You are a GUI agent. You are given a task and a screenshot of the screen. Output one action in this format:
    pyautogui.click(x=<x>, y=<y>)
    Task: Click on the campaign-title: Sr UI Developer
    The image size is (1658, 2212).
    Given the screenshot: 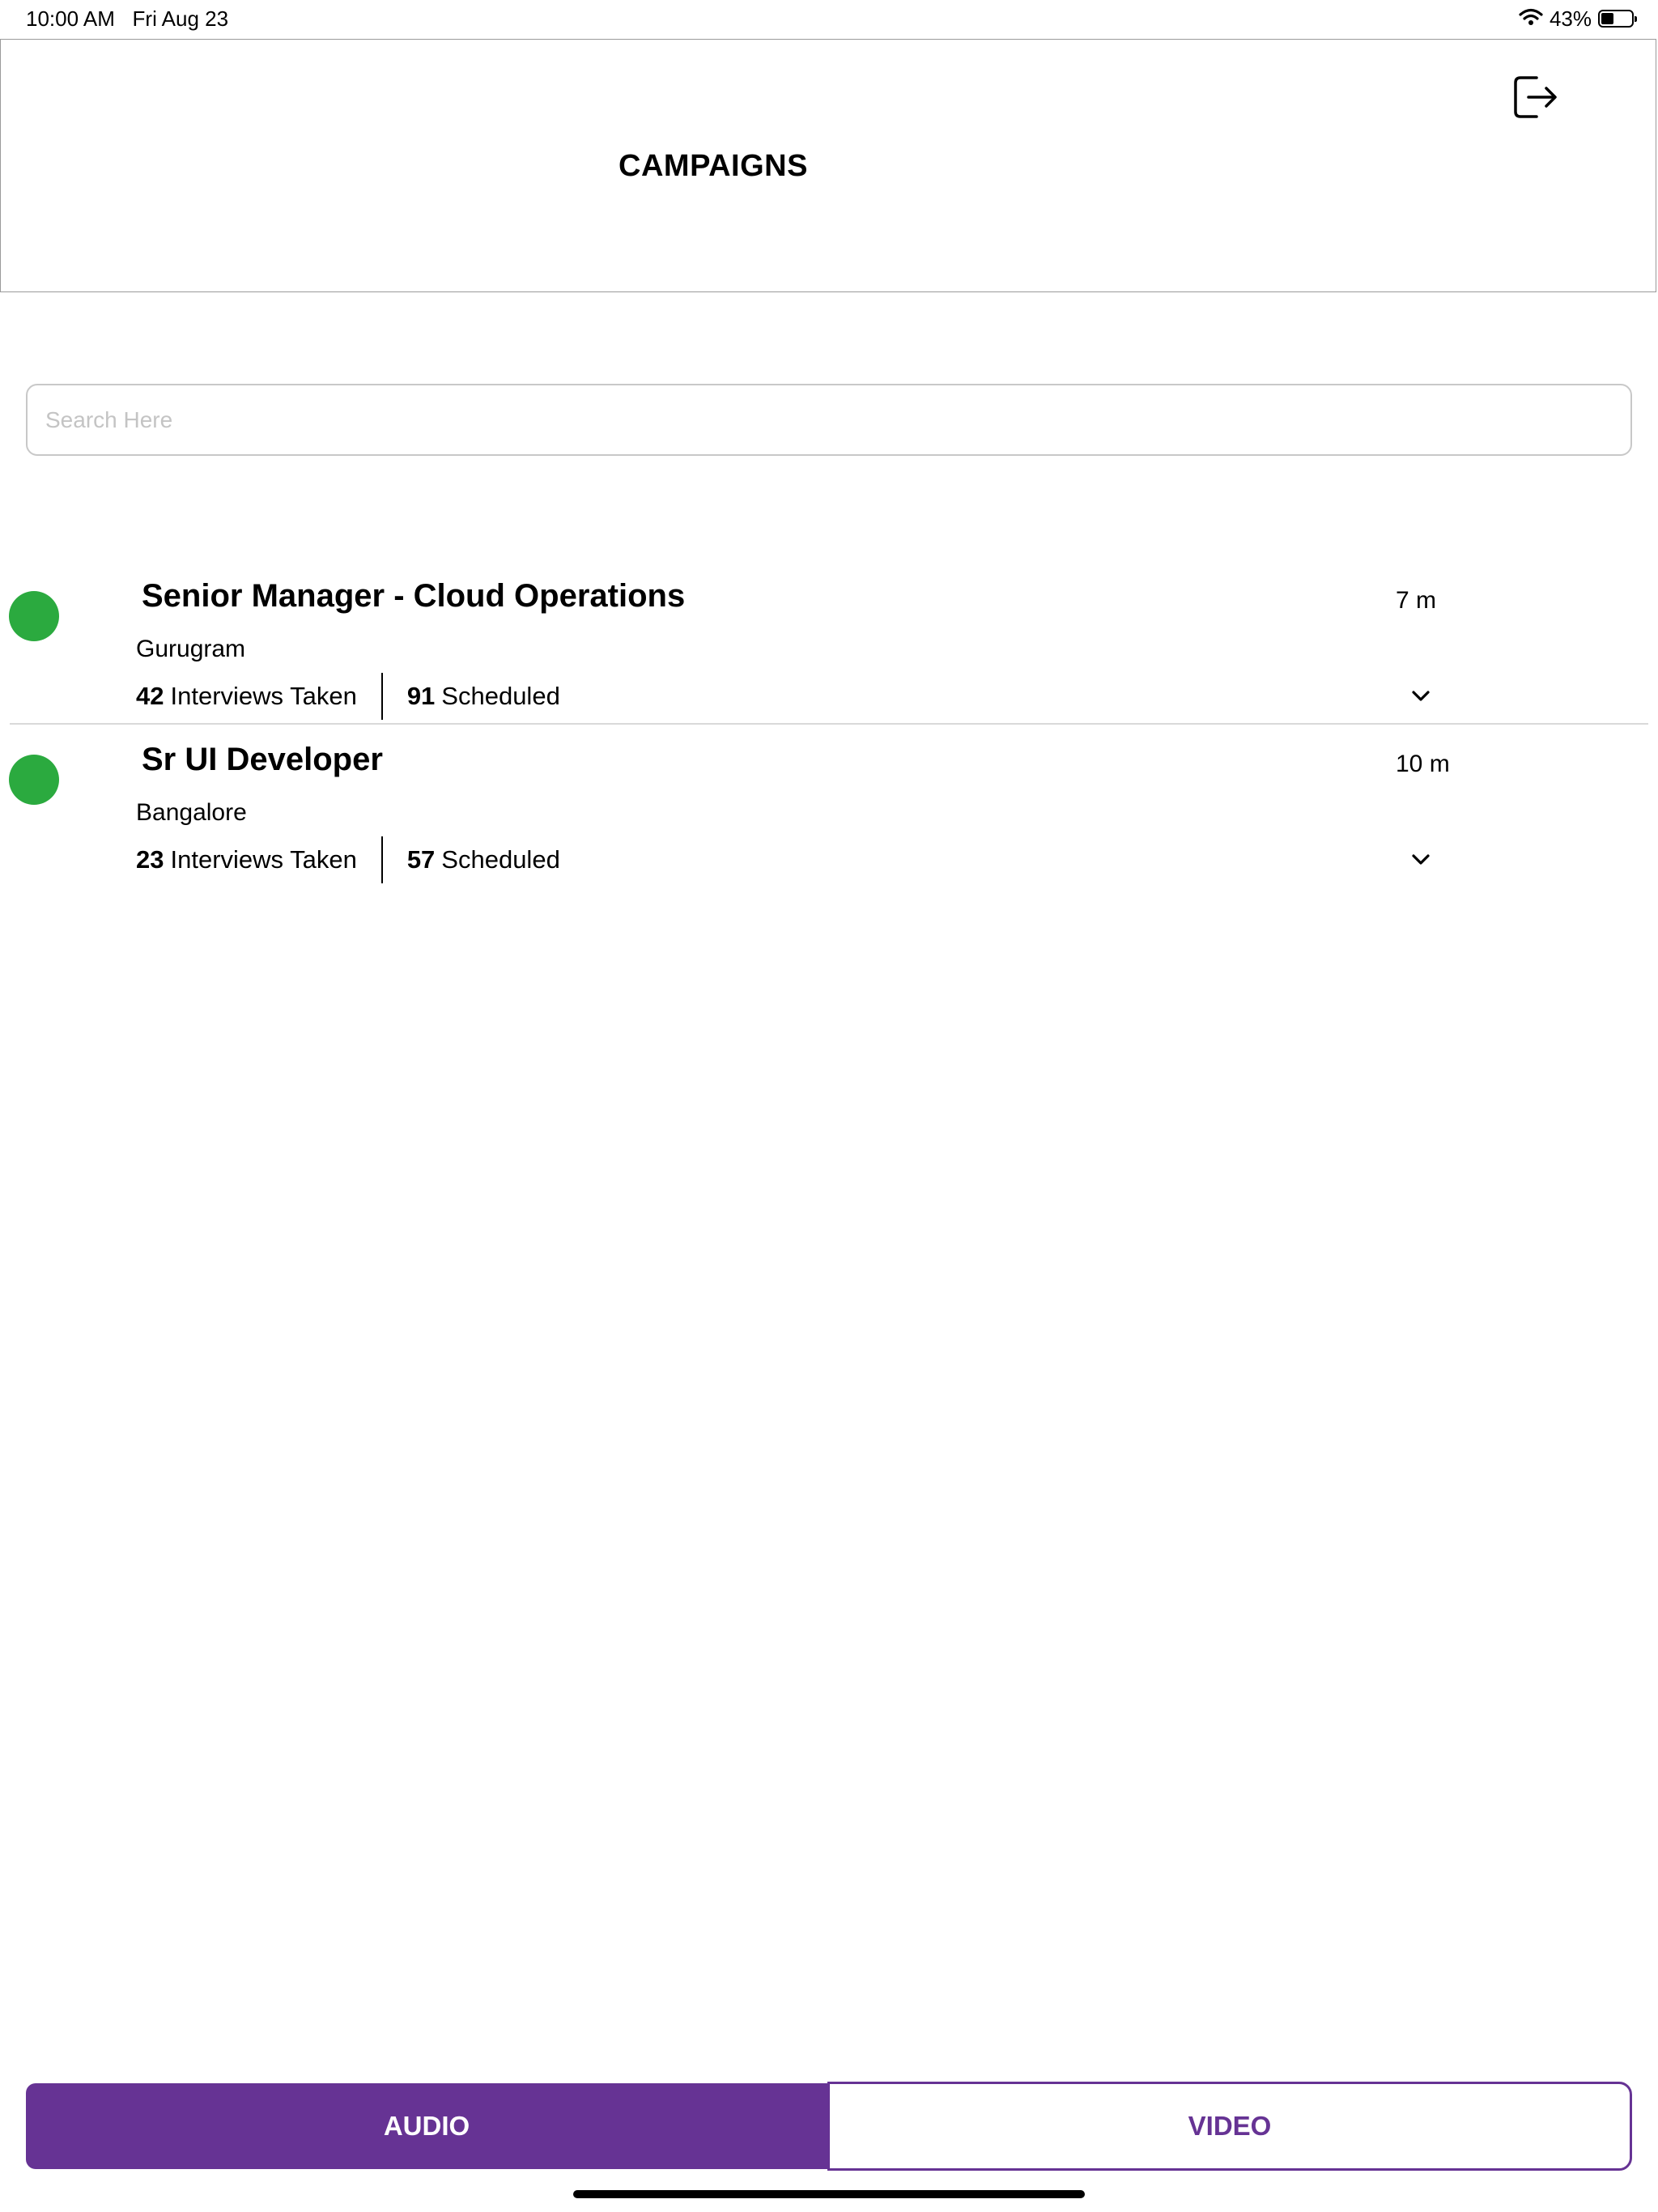 What is the action you would take?
    pyautogui.click(x=262, y=760)
    